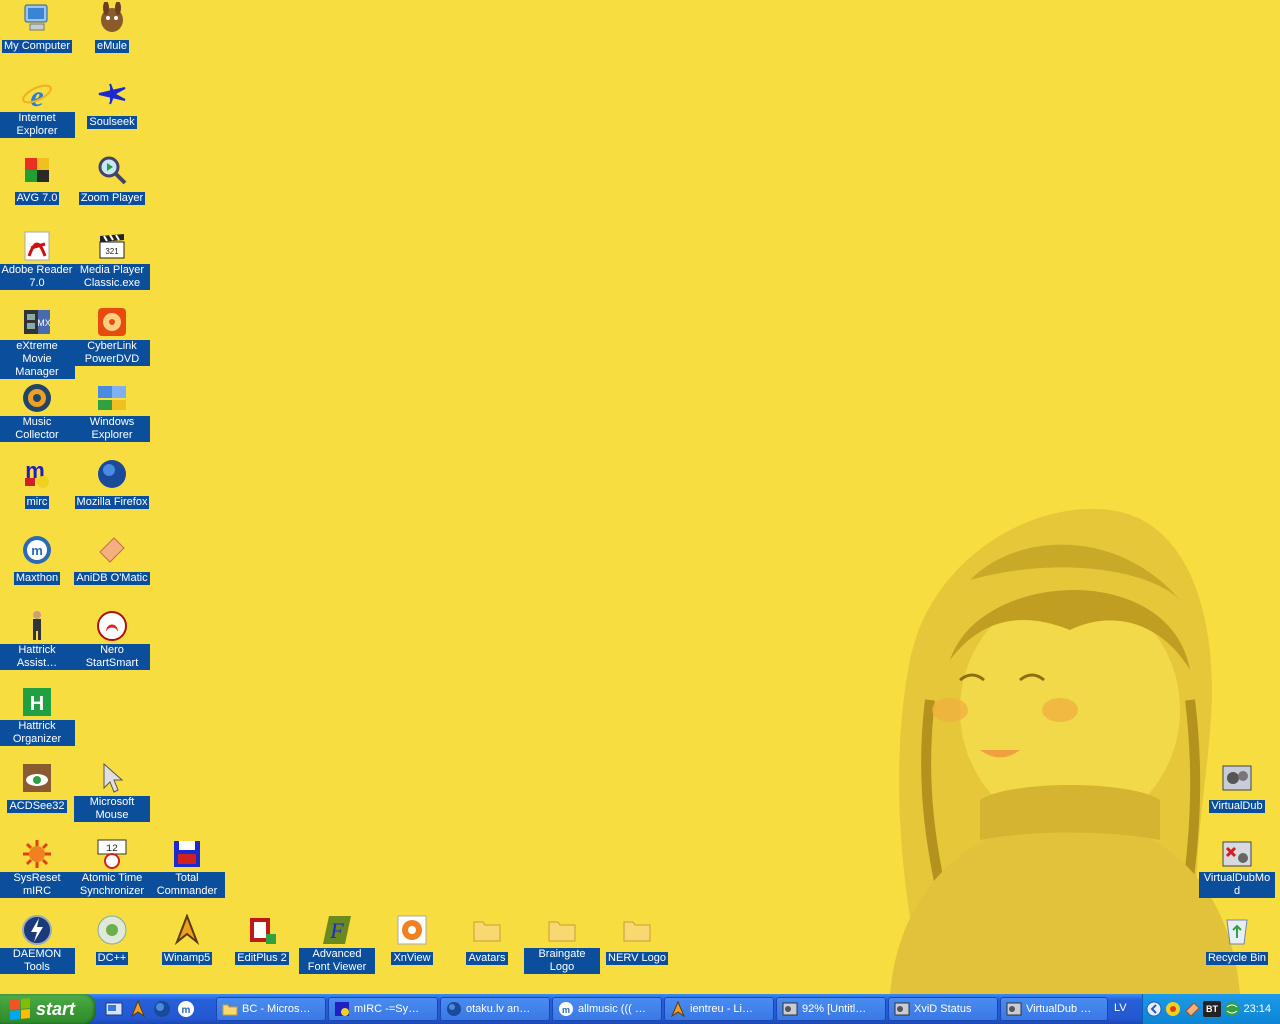 The width and height of the screenshot is (1280, 1024). I want to click on desktop-icon-mirc: m mirc, so click(37, 484).